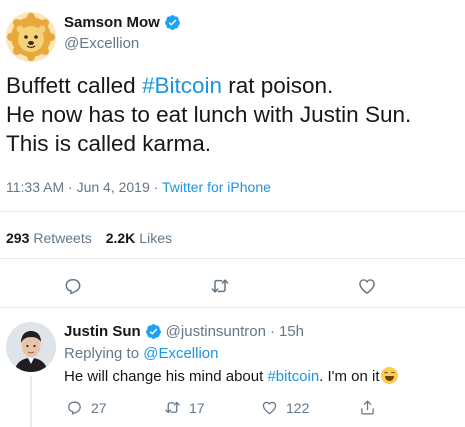 The width and height of the screenshot is (465, 427). Describe the element at coordinates (293, 376) in the screenshot. I see `hashtag-link: #bitcoin` at that location.